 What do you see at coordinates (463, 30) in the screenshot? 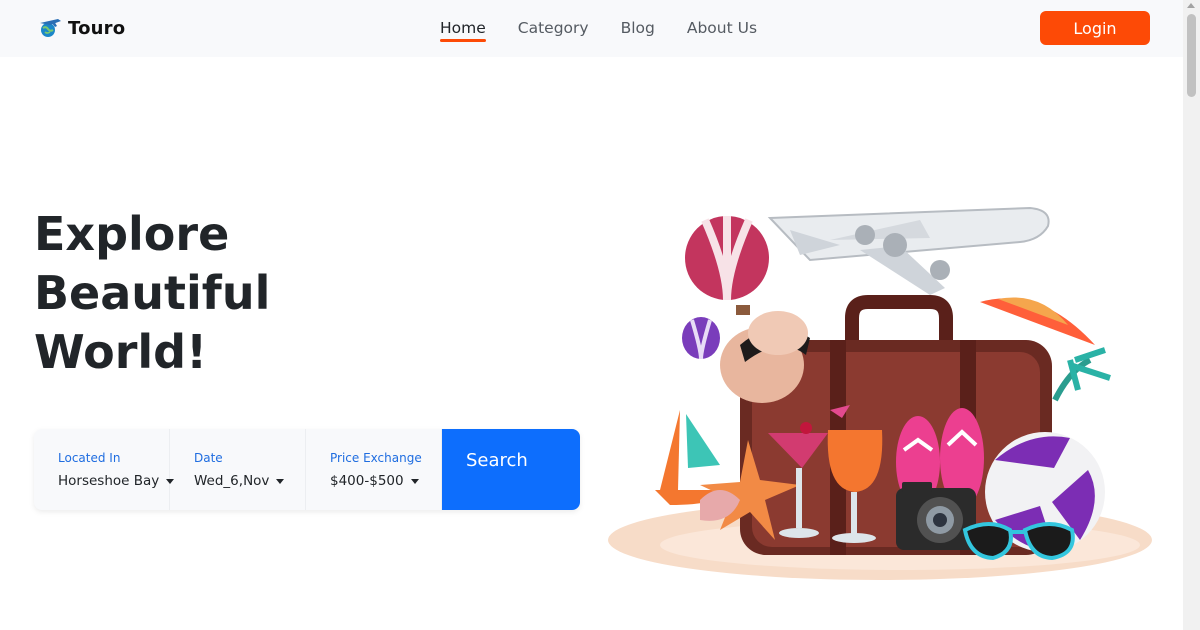
I see `nav-link-home: Home` at bounding box center [463, 30].